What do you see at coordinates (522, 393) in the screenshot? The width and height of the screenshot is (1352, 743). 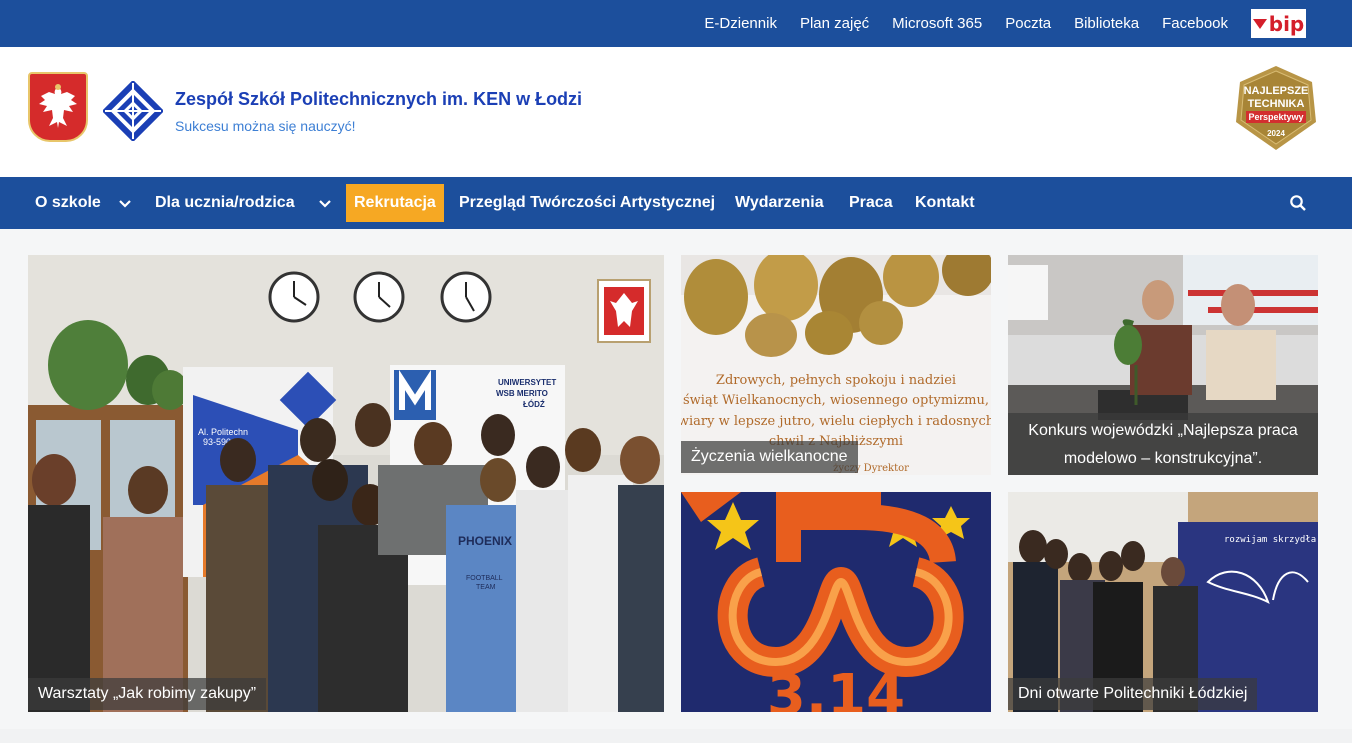 I see `photo-text-wsb: WSB MERITO` at bounding box center [522, 393].